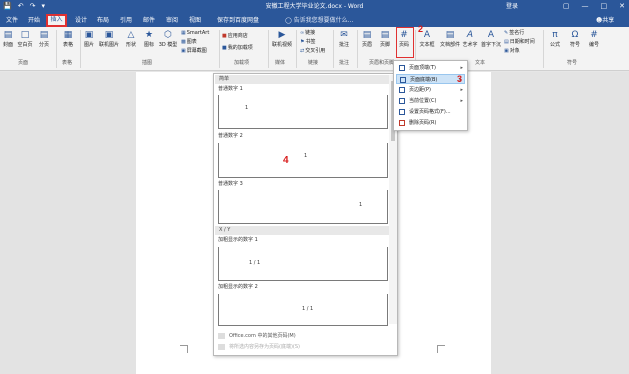 The image size is (629, 374). What do you see at coordinates (402, 90) in the screenshot?
I see `page-margin-icon` at bounding box center [402, 90].